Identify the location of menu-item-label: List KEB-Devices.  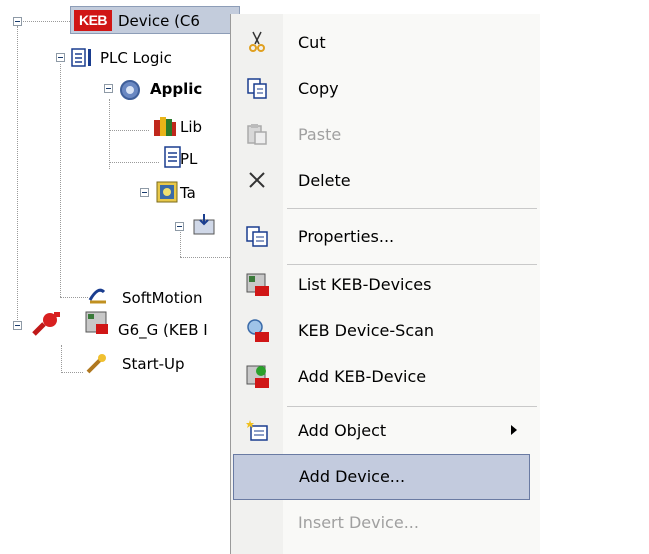
(365, 284).